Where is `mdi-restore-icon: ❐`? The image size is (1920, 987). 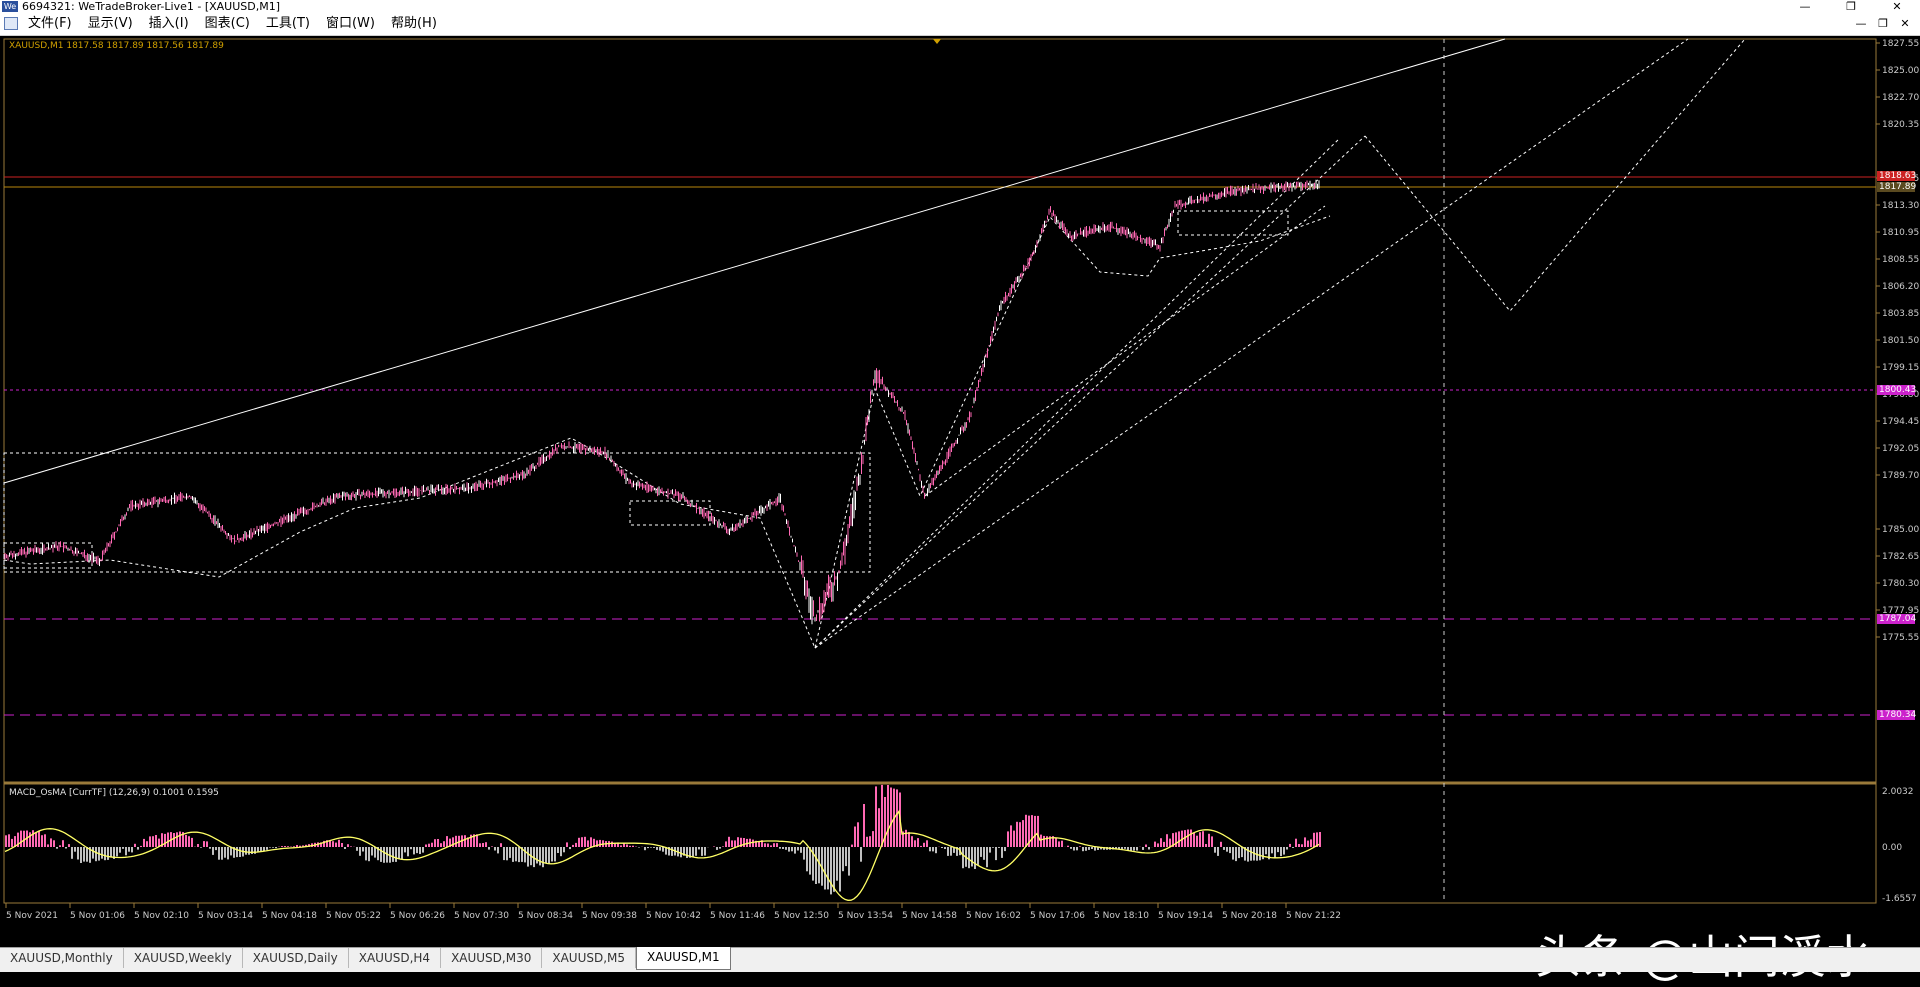
mdi-restore-icon: ❐ is located at coordinates (1883, 24).